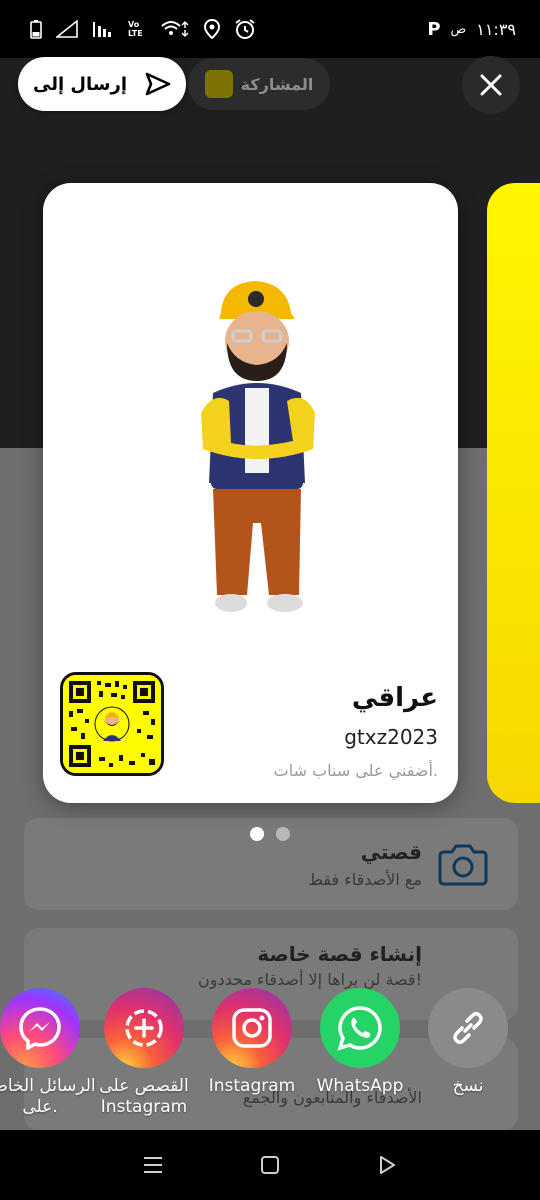  Describe the element at coordinates (153, 1165) in the screenshot. I see `recent-apps-icon` at that location.